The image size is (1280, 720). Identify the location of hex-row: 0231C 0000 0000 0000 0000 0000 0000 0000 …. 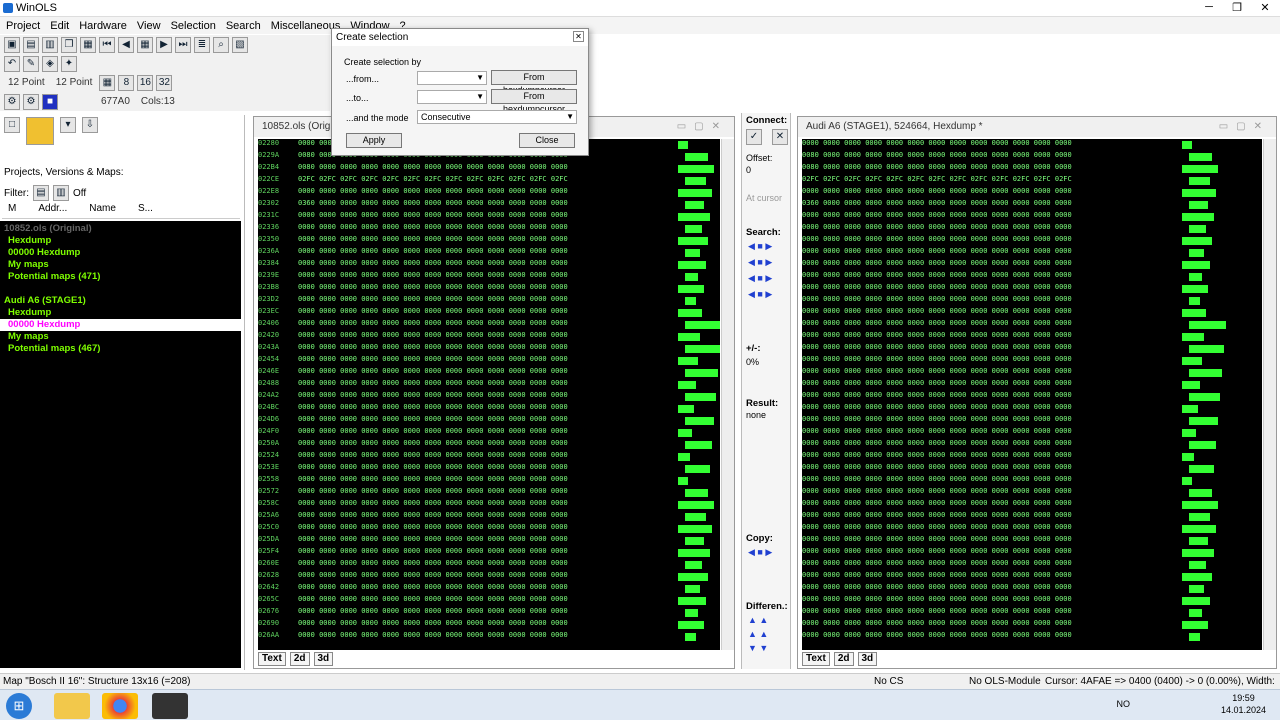
(413, 217).